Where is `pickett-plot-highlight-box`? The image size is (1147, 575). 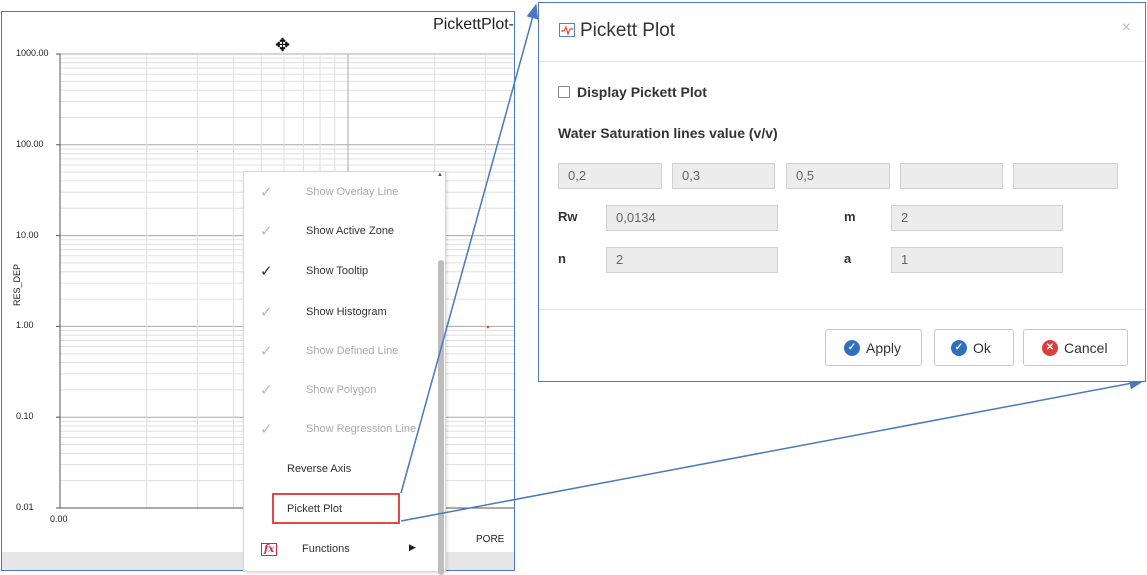 pickett-plot-highlight-box is located at coordinates (336, 508).